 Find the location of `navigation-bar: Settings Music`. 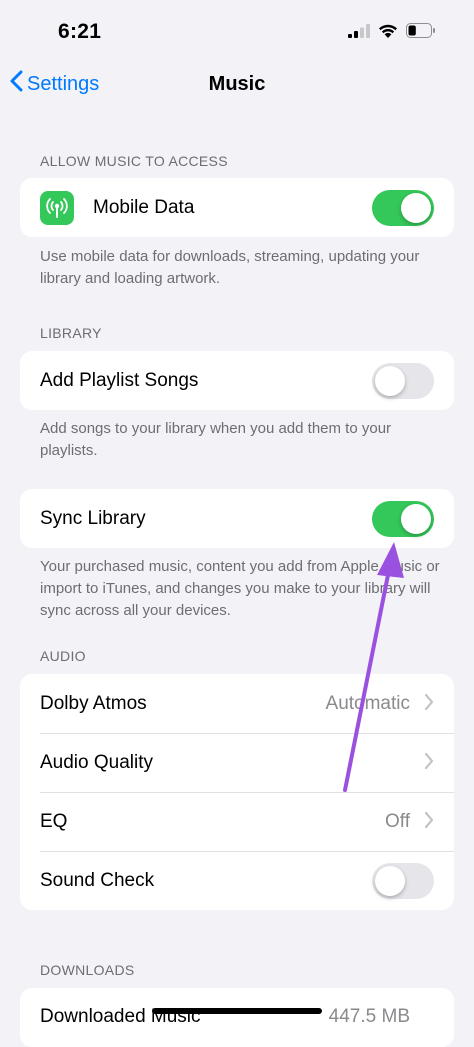

navigation-bar: Settings Music is located at coordinates (237, 84).